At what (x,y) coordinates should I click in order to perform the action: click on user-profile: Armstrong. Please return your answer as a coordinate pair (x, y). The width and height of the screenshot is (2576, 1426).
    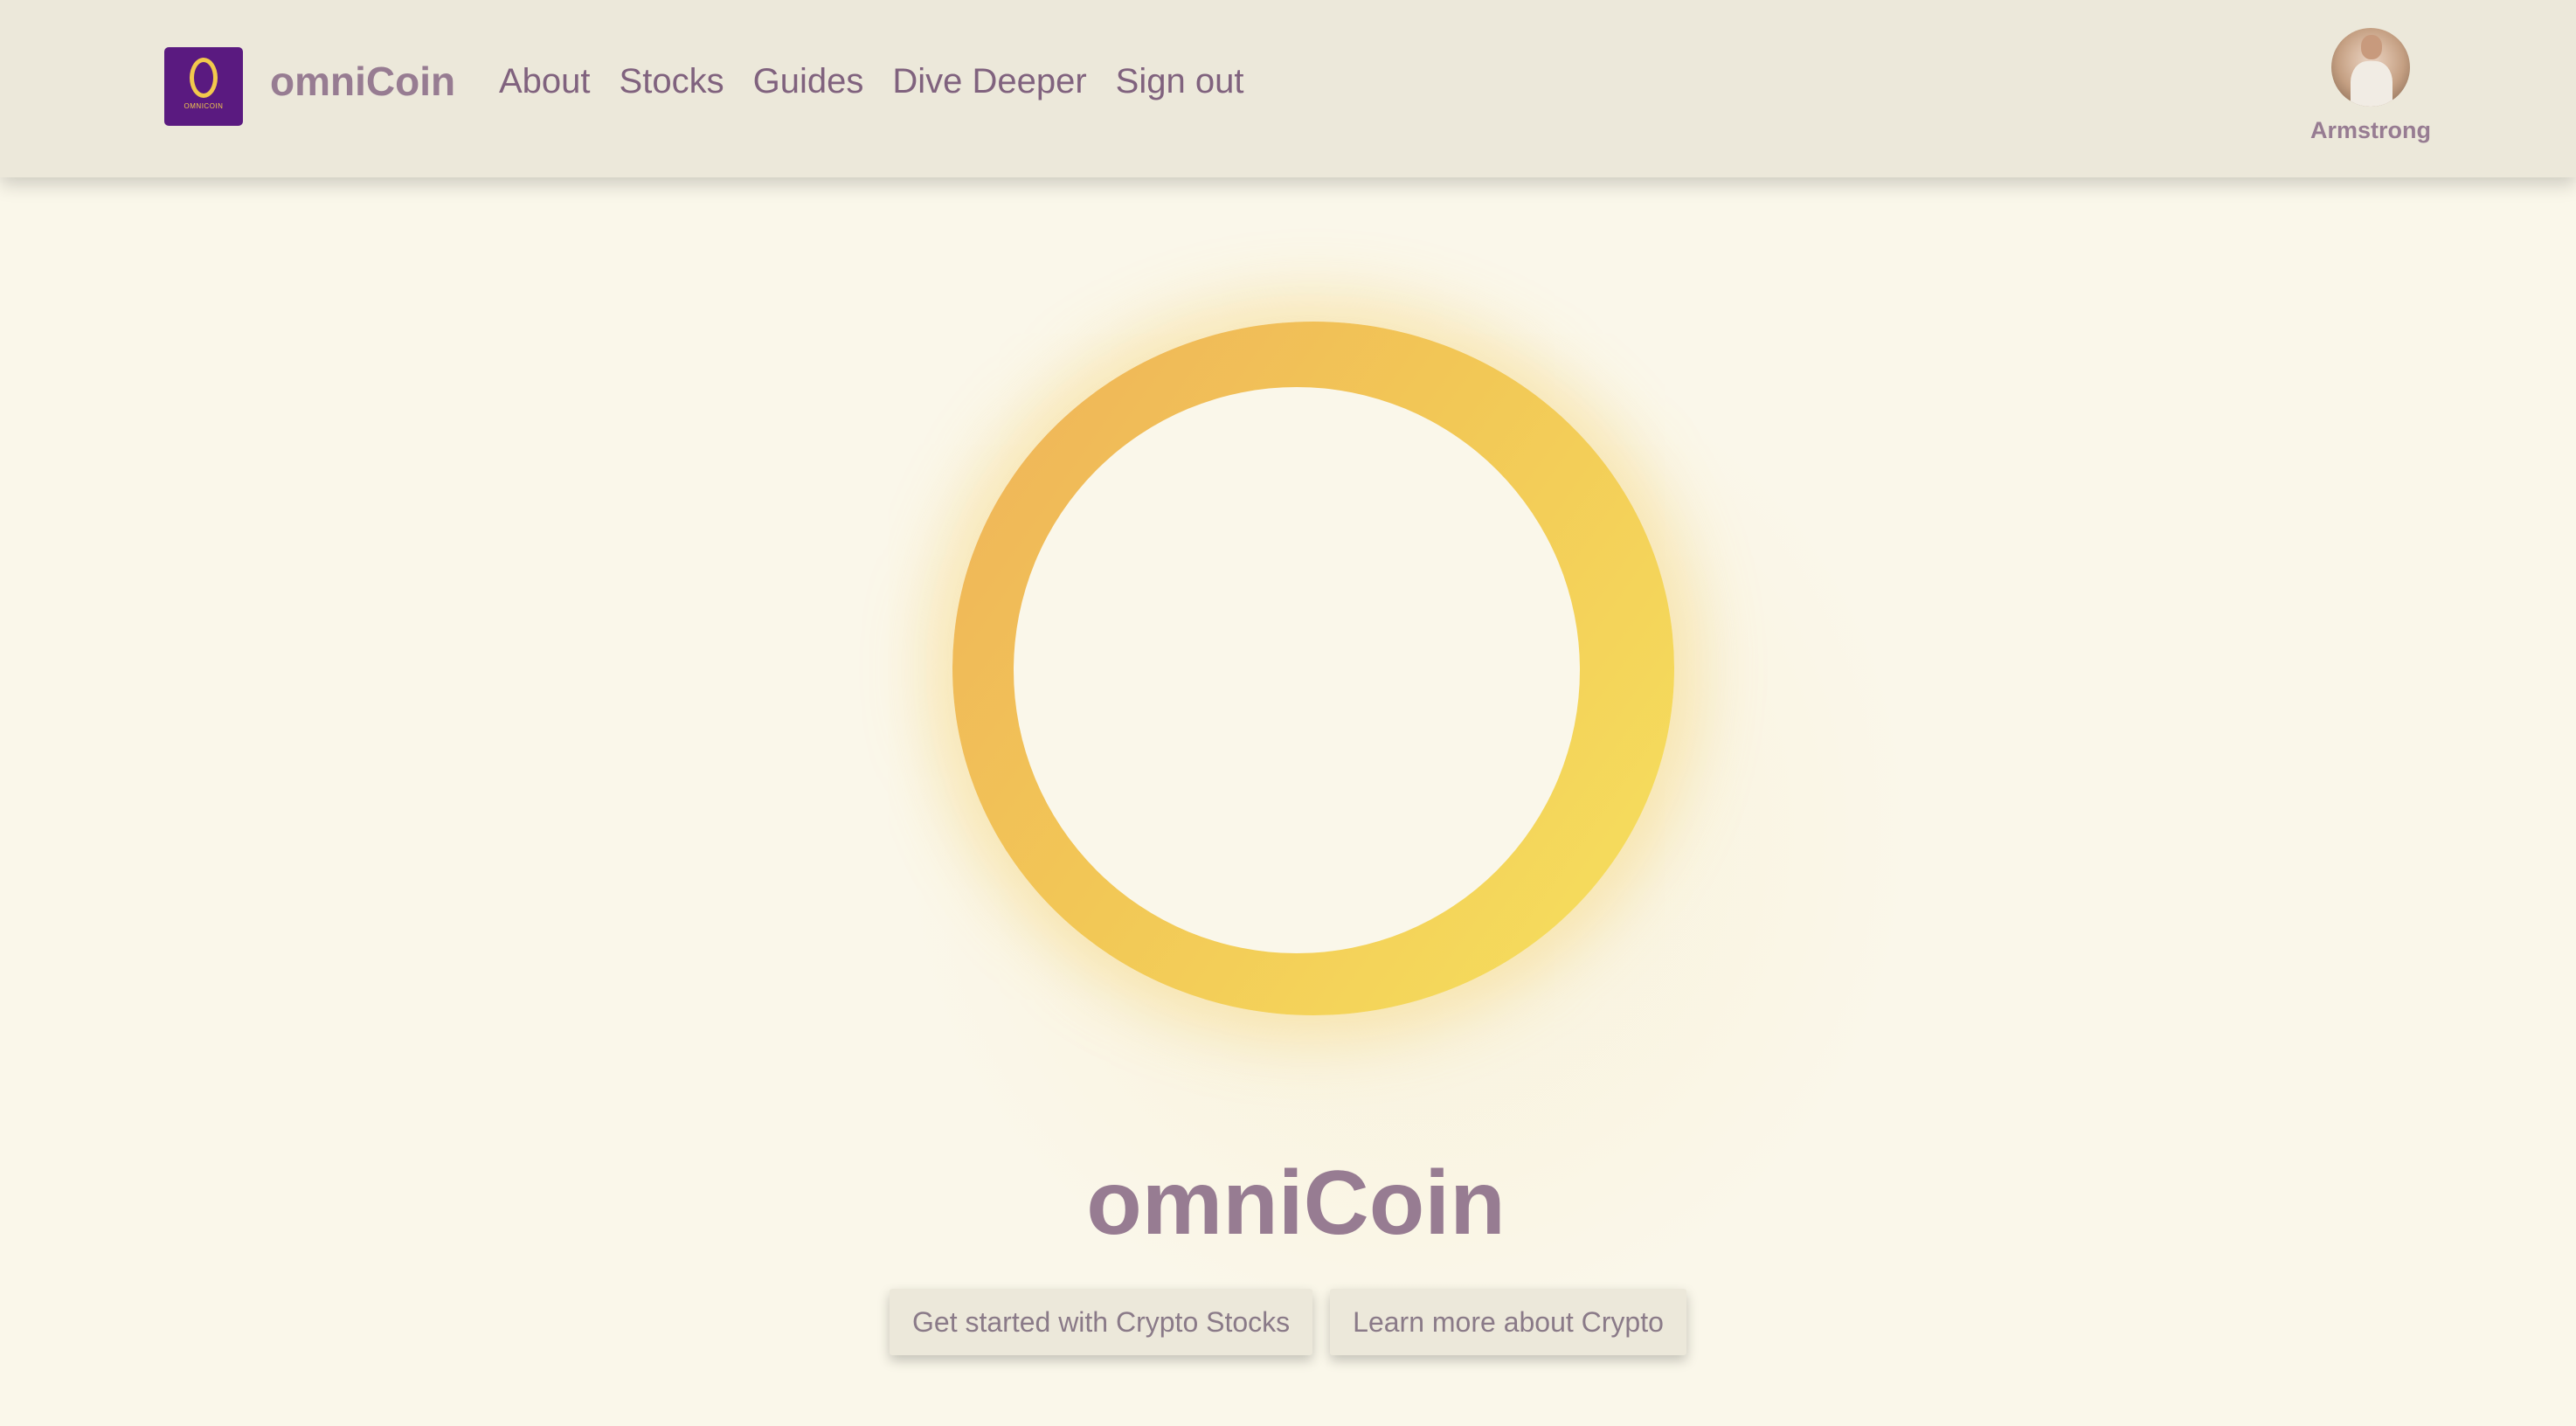
    Looking at the image, I should click on (2370, 86).